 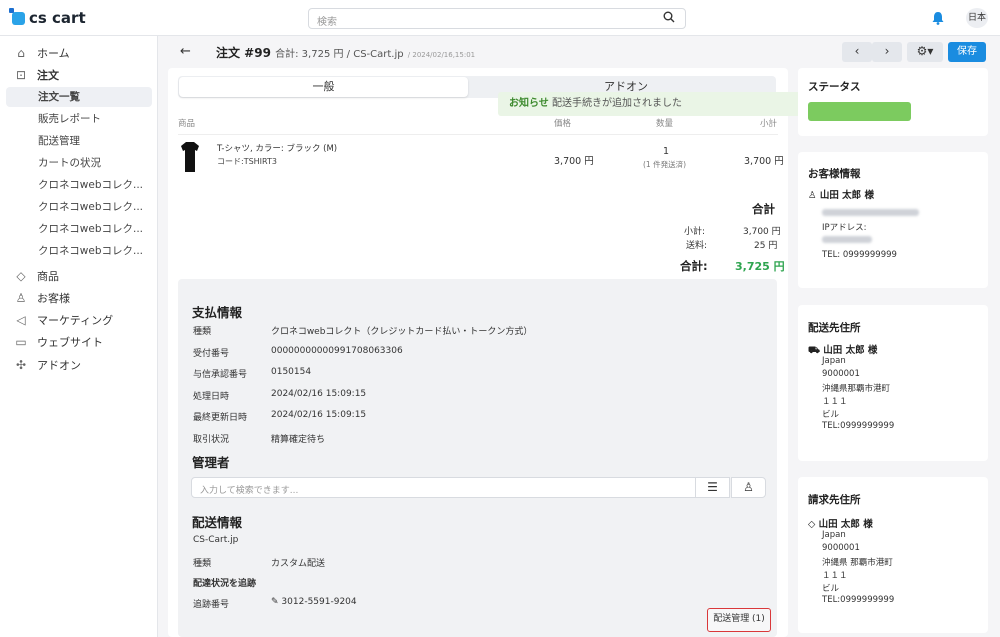 I want to click on sidebar-item-label: アドオン, so click(x=59, y=365).